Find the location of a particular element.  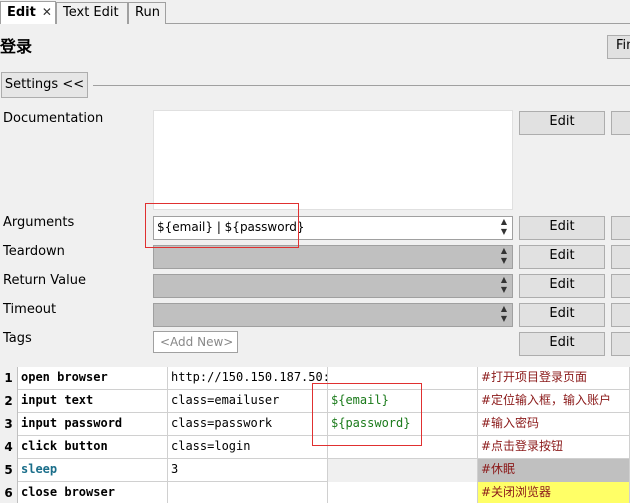

step-keyword: open browser is located at coordinates (93, 378).